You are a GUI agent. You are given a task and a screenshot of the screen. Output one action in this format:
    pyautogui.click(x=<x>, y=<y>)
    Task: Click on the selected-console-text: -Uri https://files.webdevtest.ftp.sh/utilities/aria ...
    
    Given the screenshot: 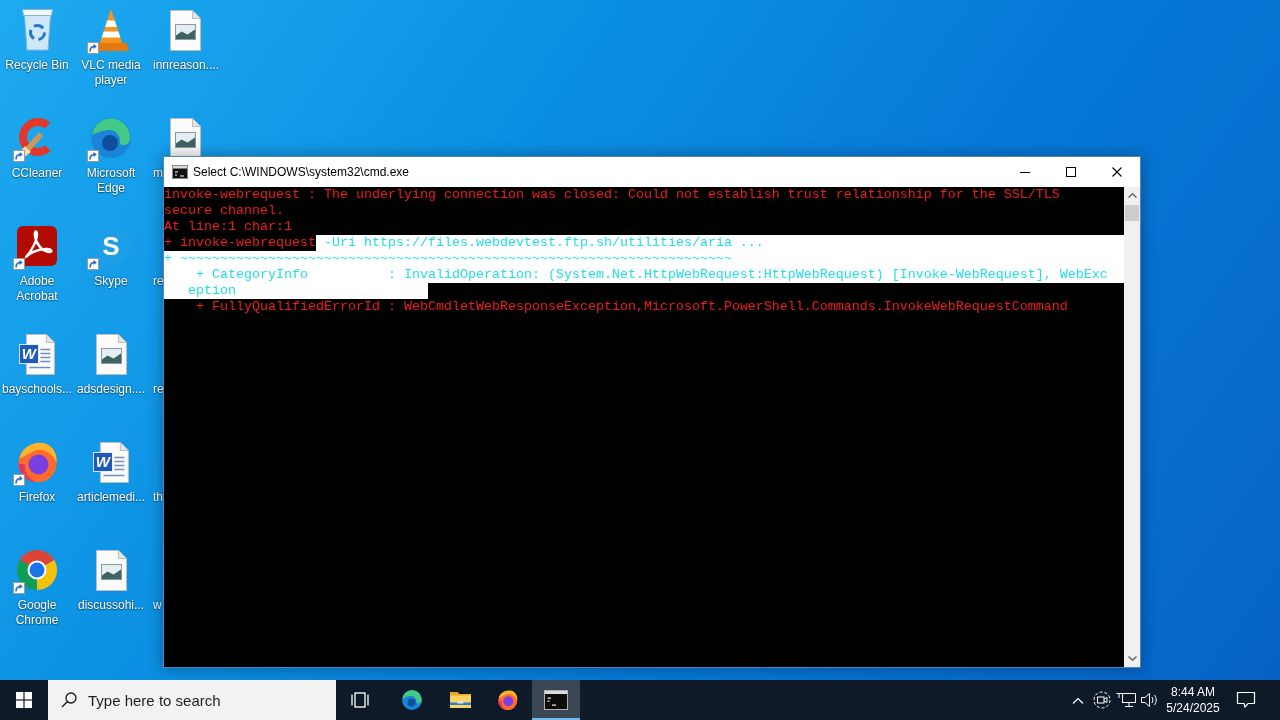 What is the action you would take?
    pyautogui.click(x=719, y=243)
    